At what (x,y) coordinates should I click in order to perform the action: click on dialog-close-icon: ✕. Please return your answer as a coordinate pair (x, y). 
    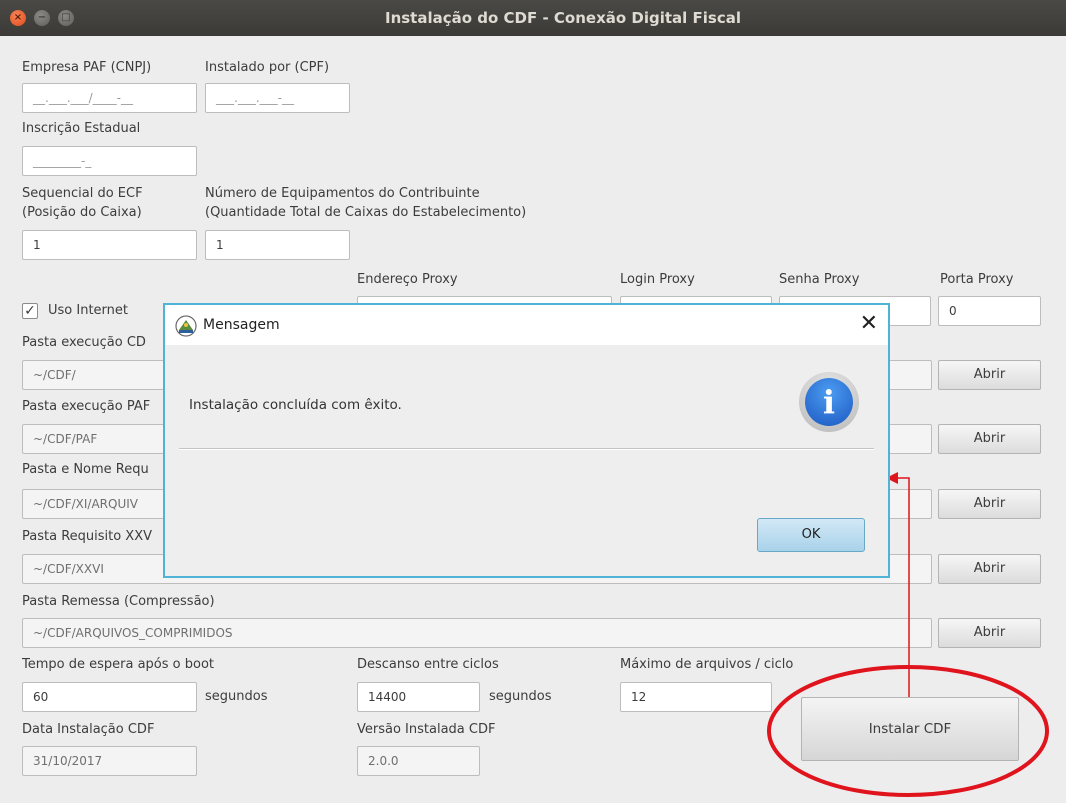
    Looking at the image, I should click on (869, 324).